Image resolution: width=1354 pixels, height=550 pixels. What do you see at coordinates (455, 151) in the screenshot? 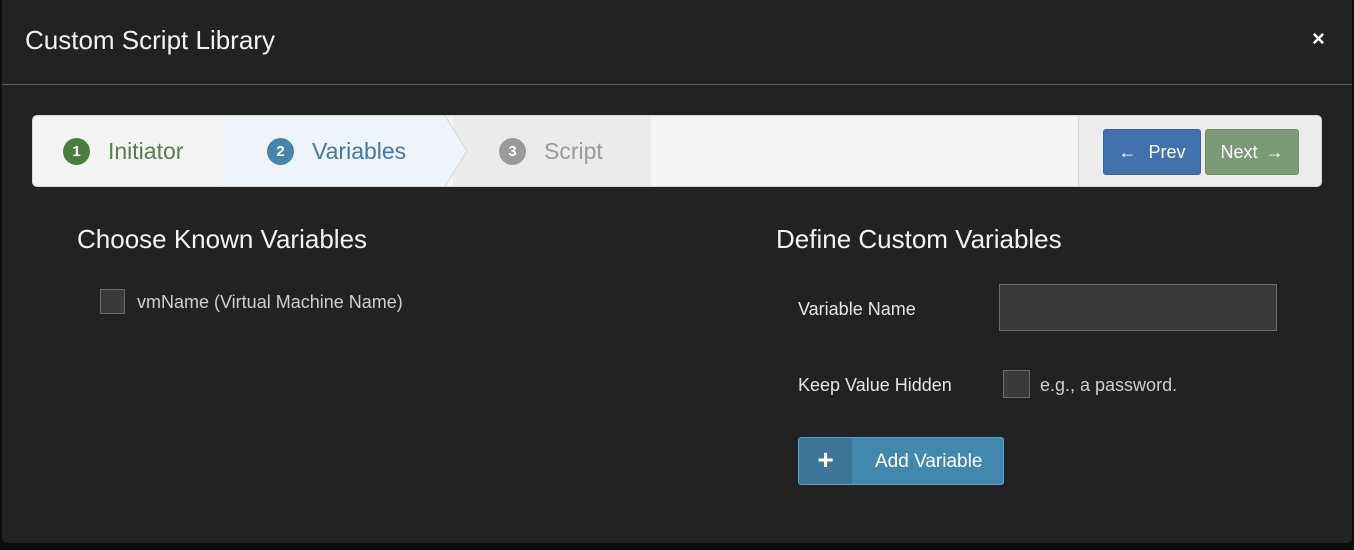
I see `step-separator` at bounding box center [455, 151].